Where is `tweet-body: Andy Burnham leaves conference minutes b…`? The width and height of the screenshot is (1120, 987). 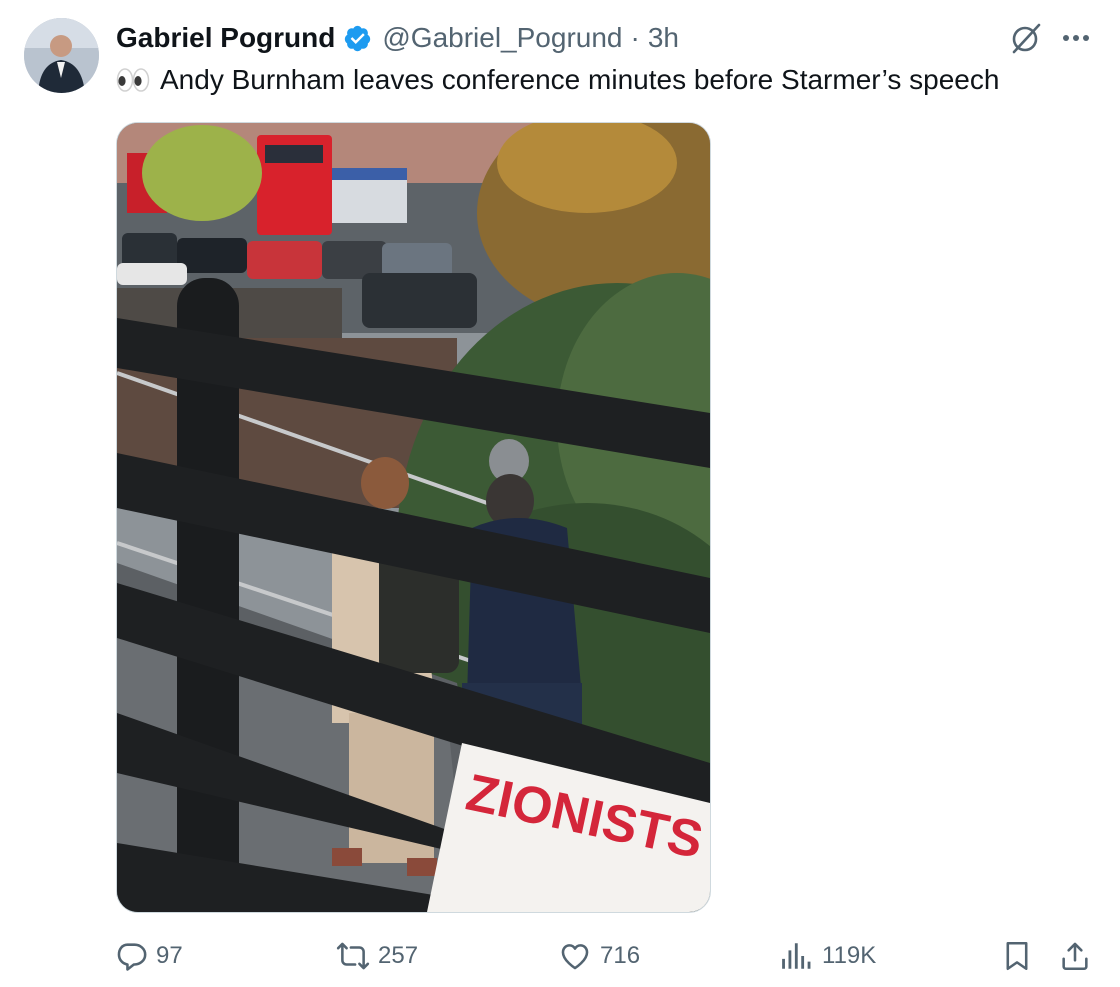
tweet-body: Andy Burnham leaves conference minutes b… is located at coordinates (580, 79).